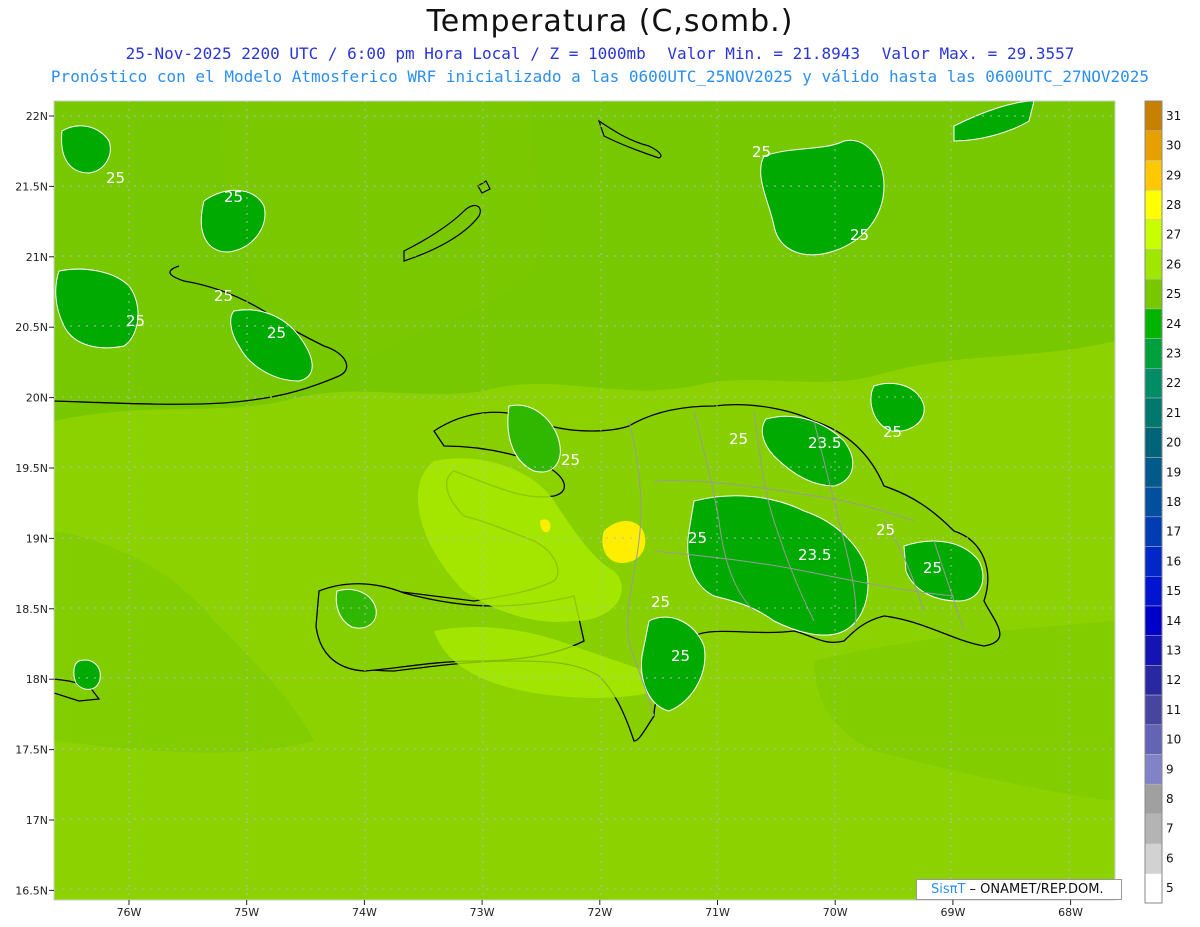 This screenshot has height=927, width=1200. I want to click on colorbar-label: 27, so click(1173, 235).